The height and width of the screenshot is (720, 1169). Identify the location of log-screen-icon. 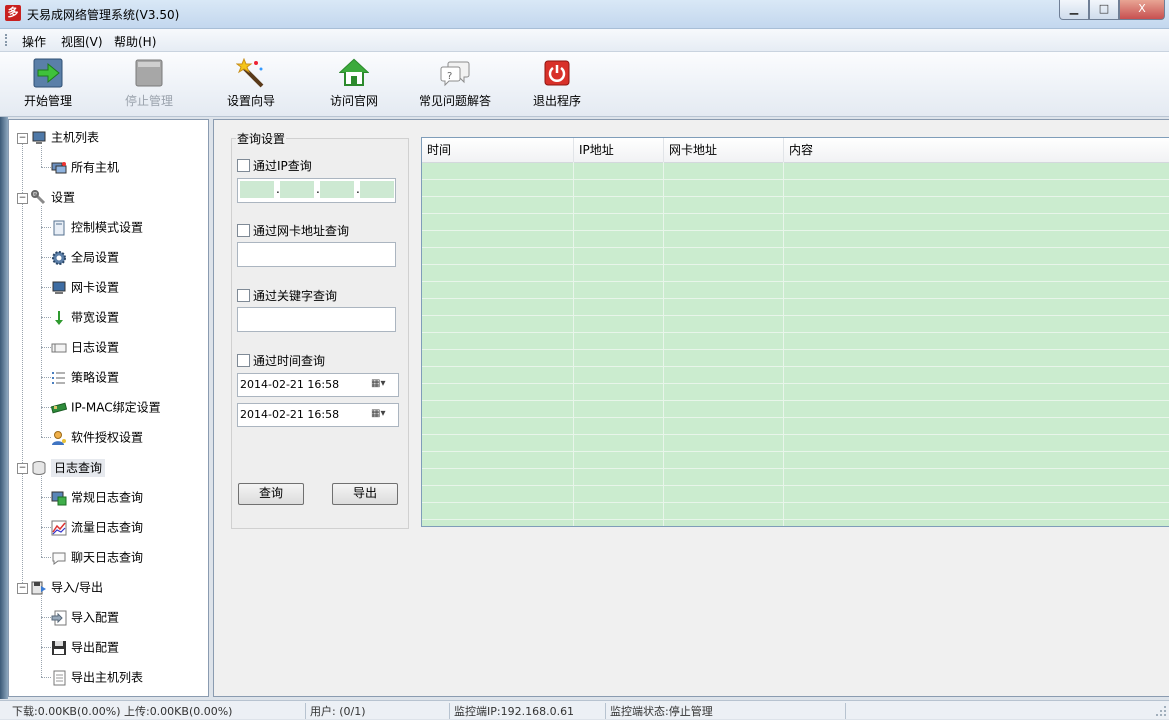
(59, 498).